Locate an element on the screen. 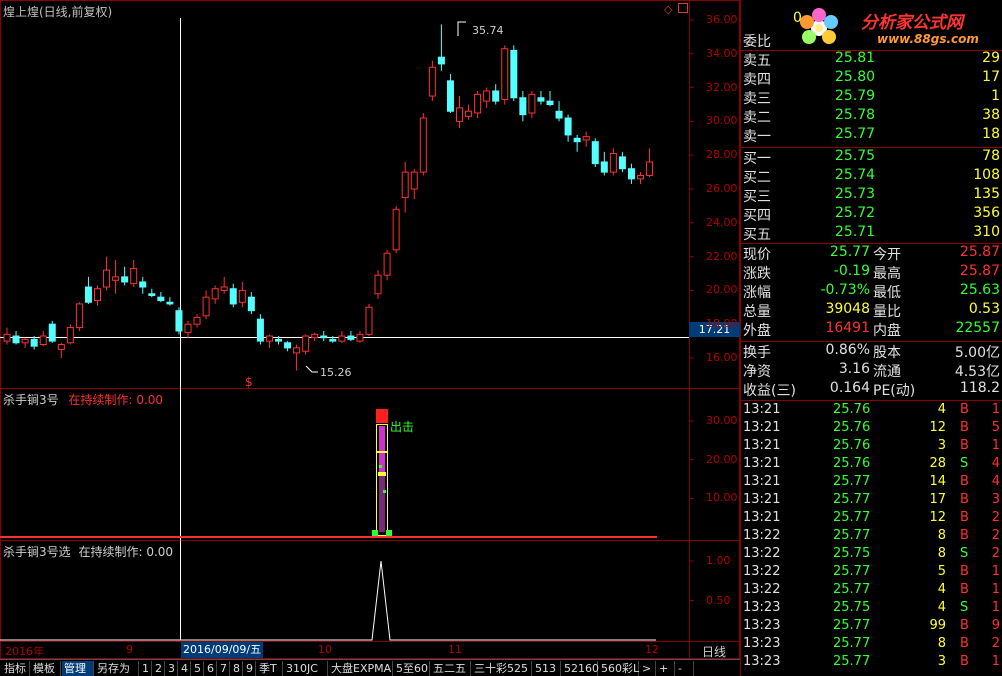 This screenshot has width=1002, height=676. fin-label: 净资 is located at coordinates (757, 372).